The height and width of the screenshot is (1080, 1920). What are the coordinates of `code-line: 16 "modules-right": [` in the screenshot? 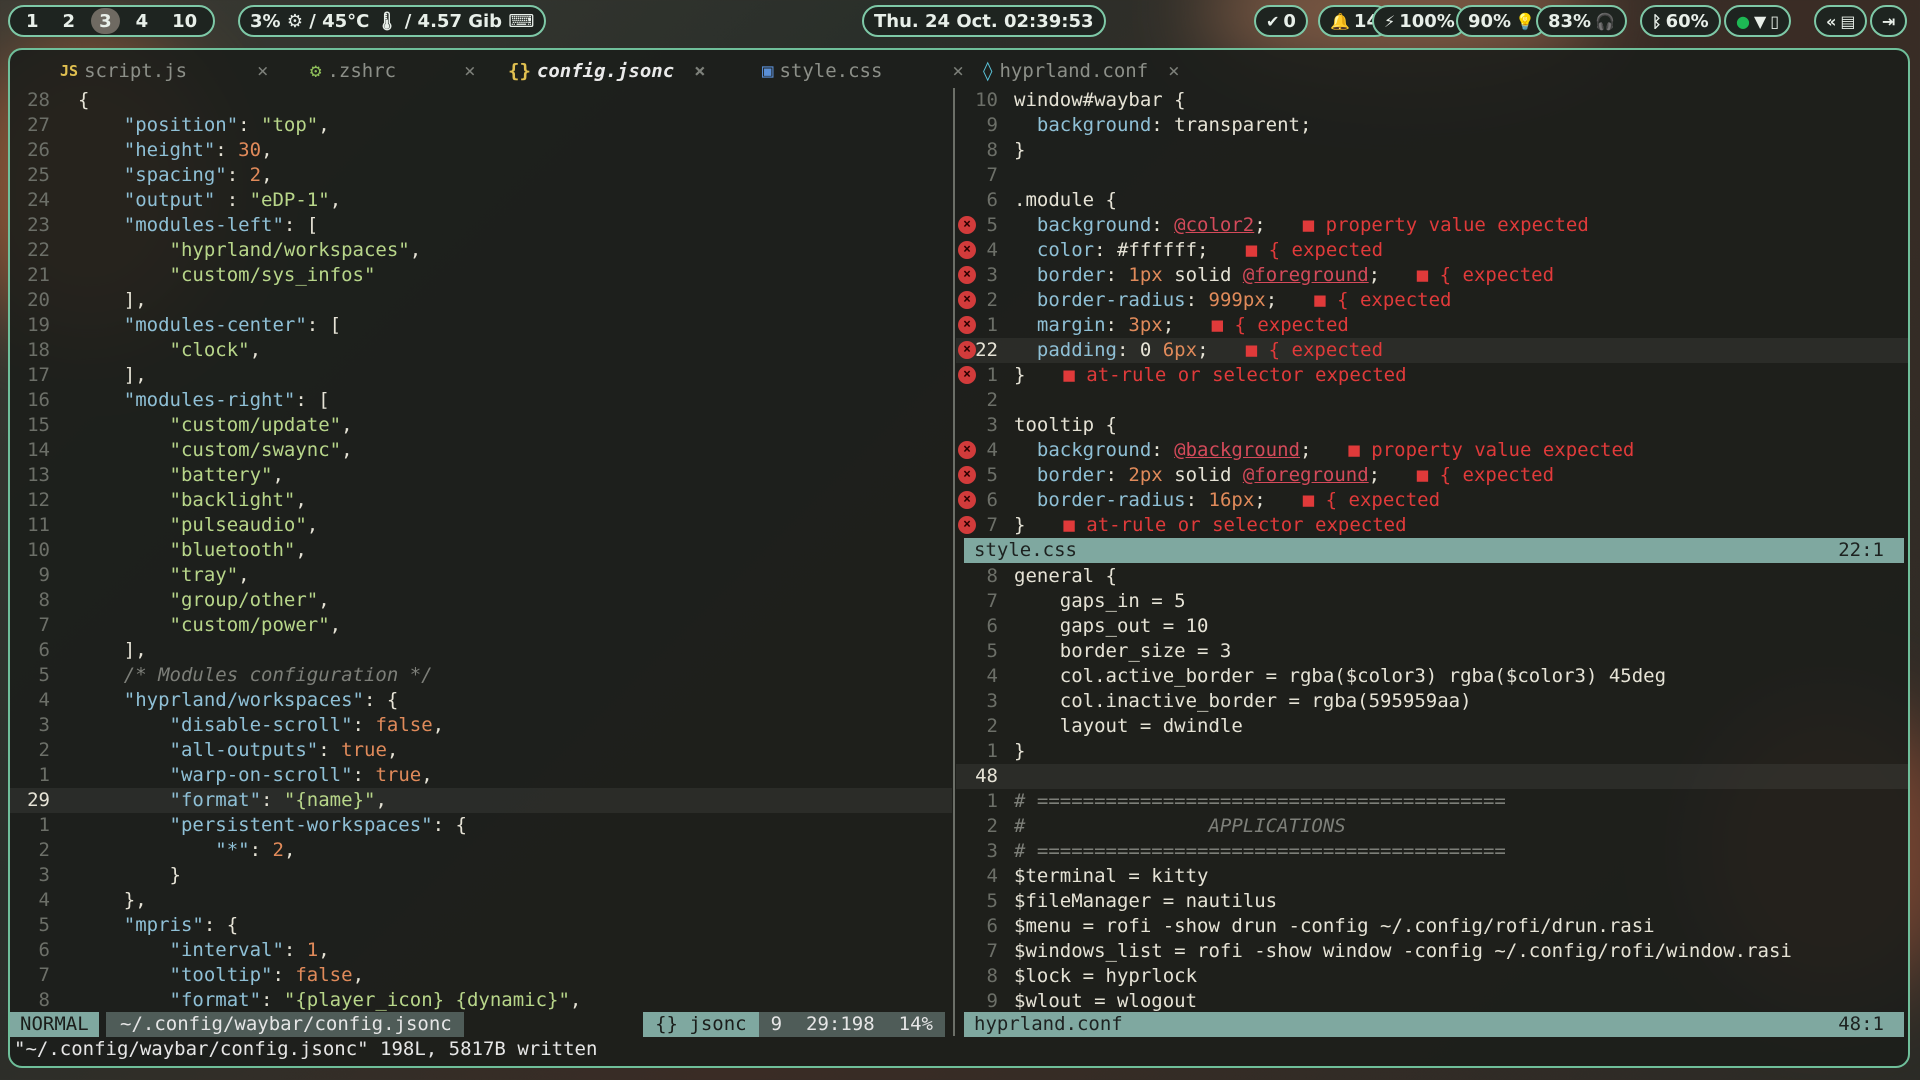 It's located at (481, 400).